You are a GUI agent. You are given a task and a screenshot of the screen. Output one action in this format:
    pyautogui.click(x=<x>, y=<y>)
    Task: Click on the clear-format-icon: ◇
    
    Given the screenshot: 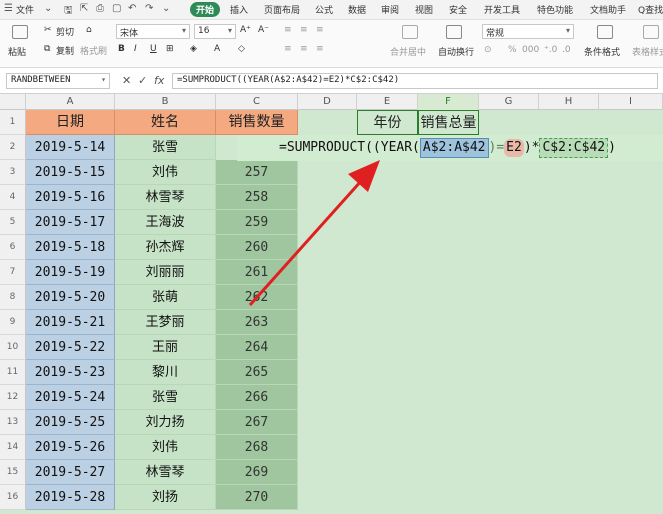 What is the action you would take?
    pyautogui.click(x=241, y=49)
    